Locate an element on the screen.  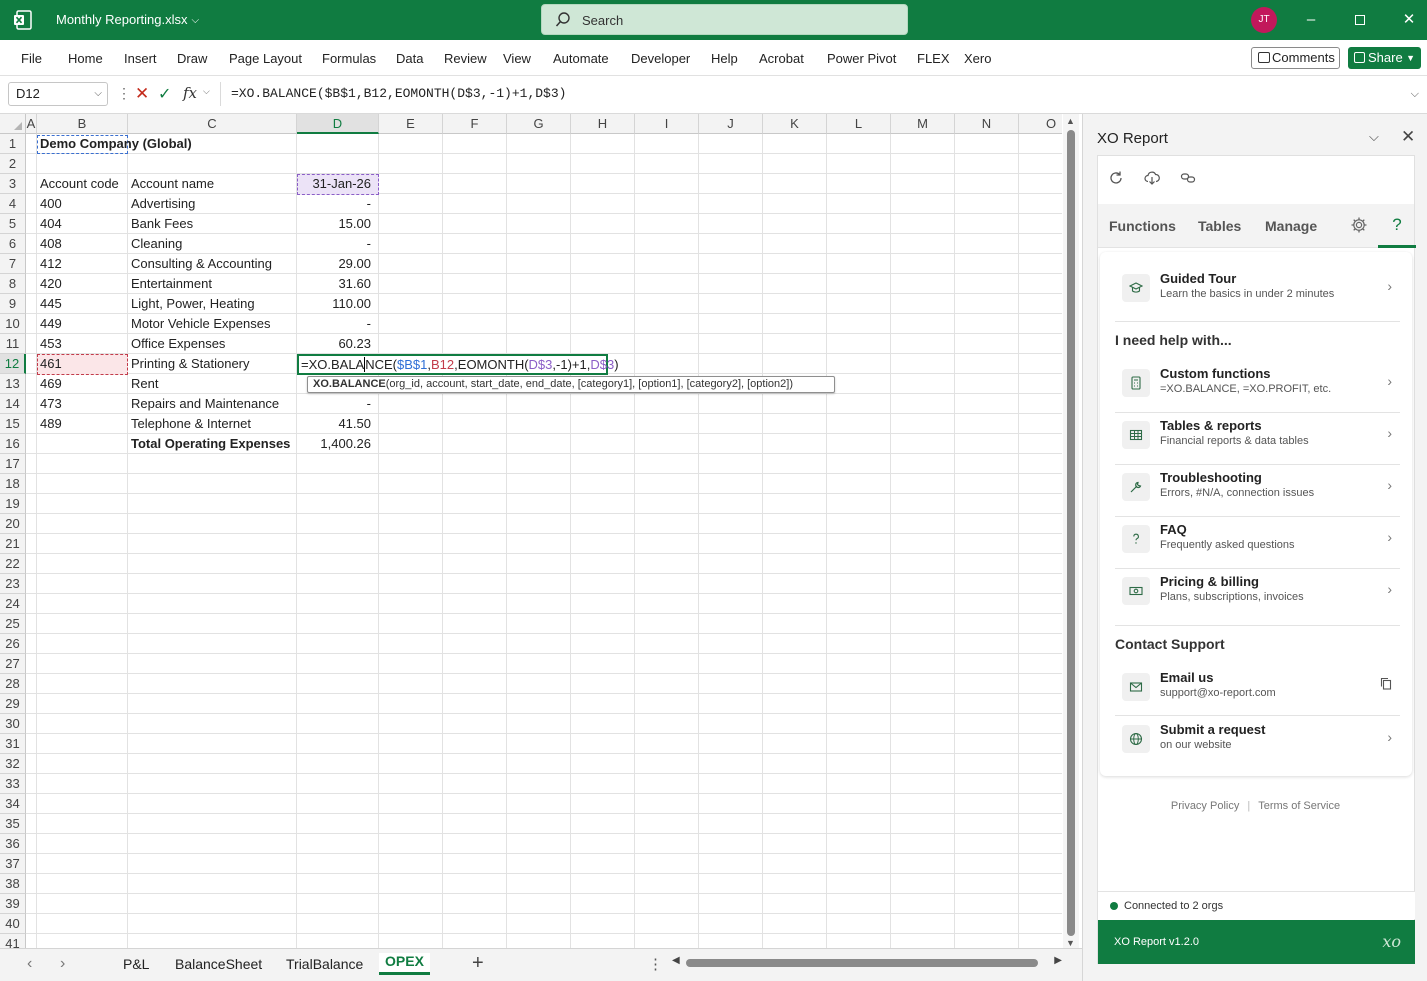
row-header: 35 is located at coordinates (13, 824).